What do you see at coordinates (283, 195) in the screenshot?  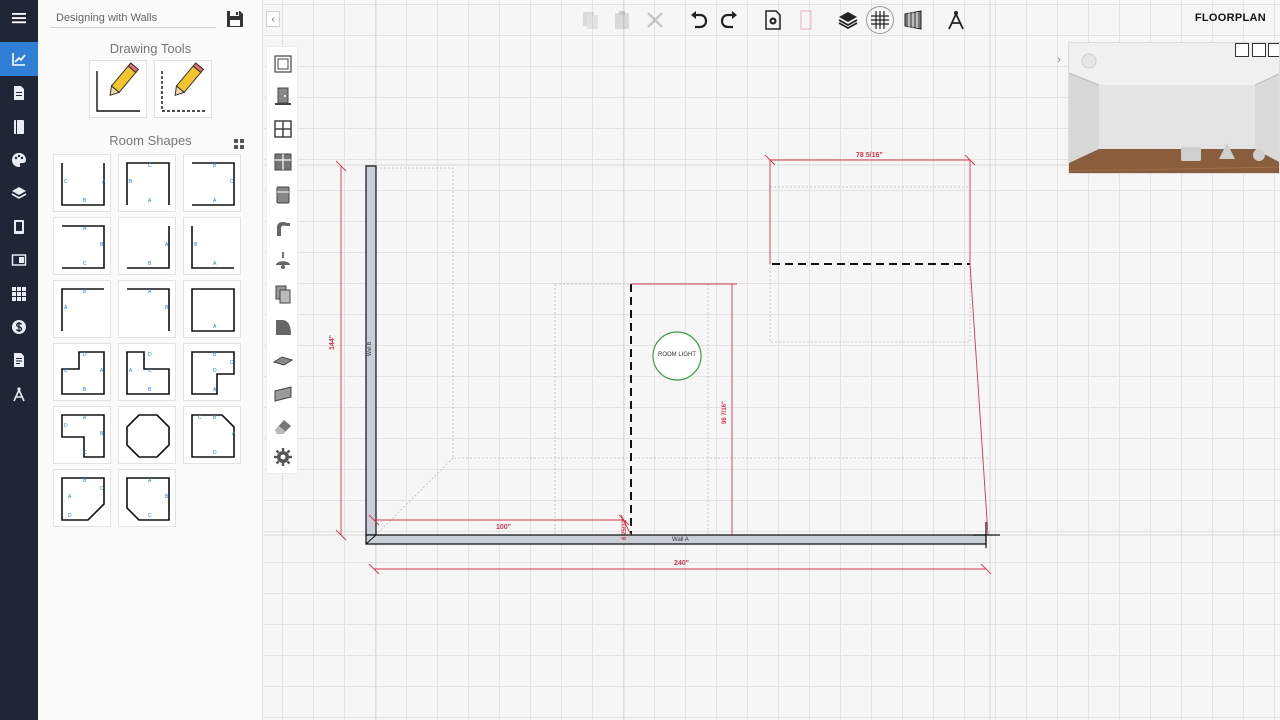 I see `appliance-icon` at bounding box center [283, 195].